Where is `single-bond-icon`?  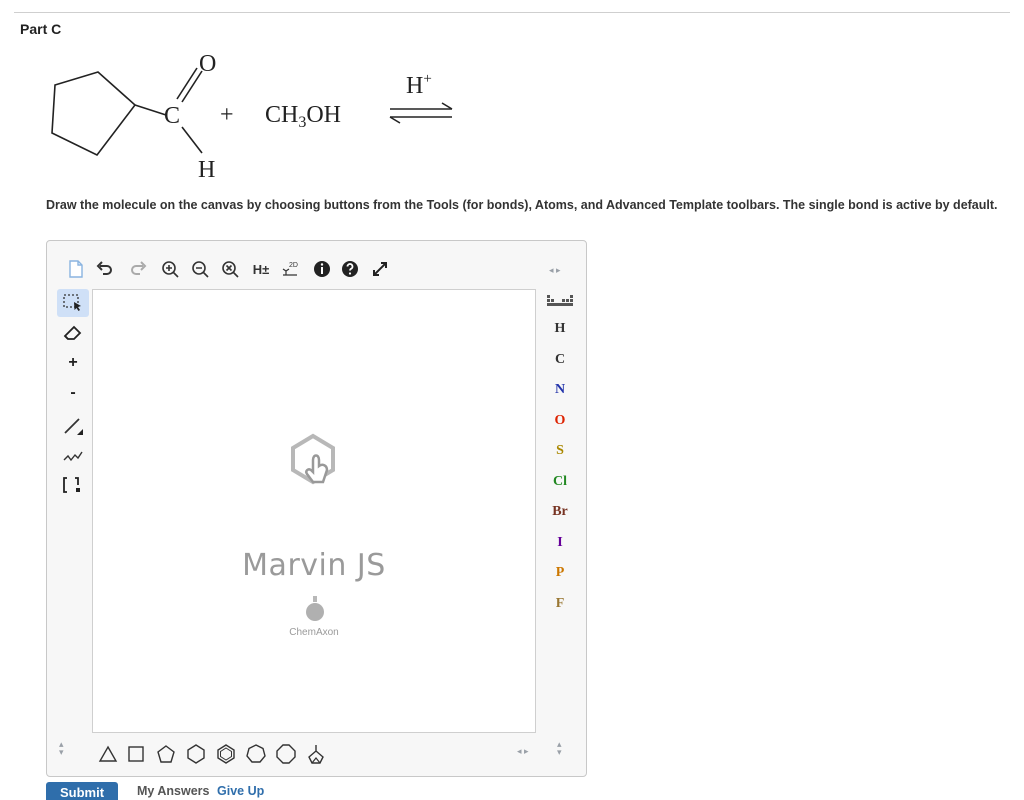
single-bond-icon is located at coordinates (73, 425).